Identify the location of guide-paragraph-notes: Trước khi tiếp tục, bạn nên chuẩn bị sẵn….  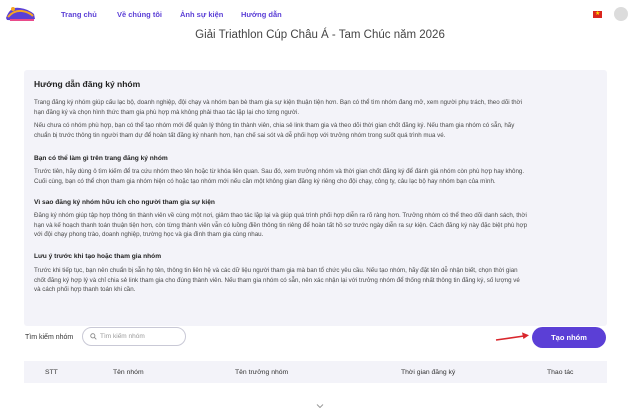
(277, 280).